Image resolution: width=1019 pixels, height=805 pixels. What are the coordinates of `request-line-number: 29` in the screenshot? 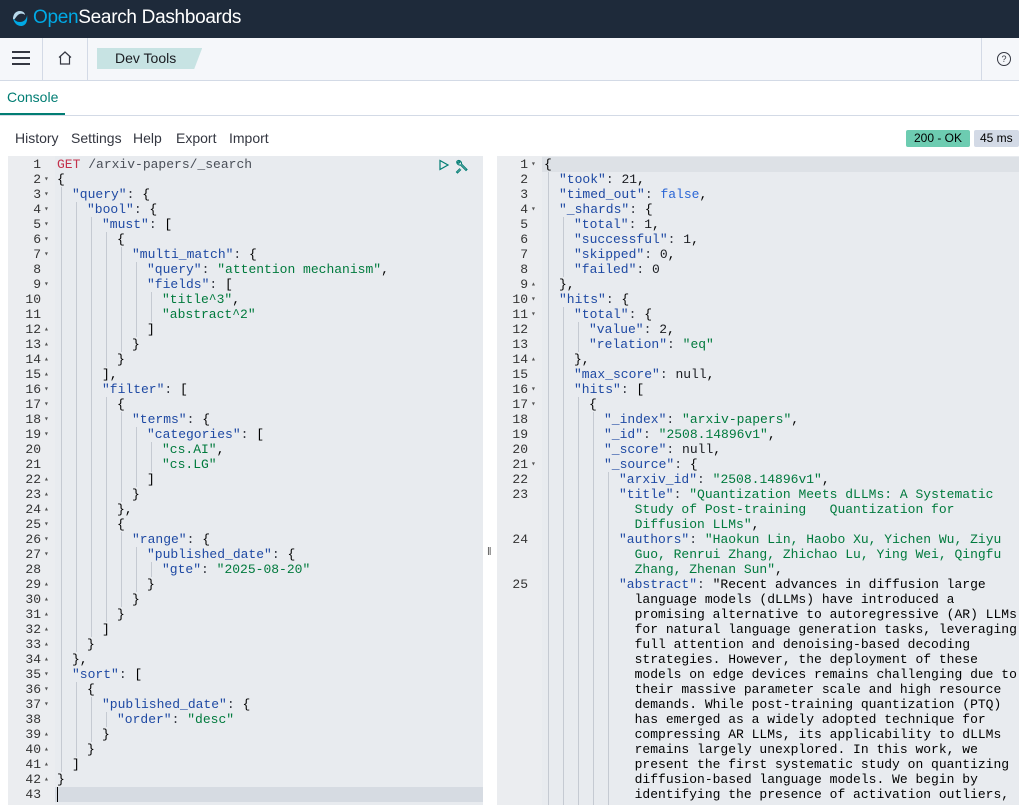 It's located at (33, 584).